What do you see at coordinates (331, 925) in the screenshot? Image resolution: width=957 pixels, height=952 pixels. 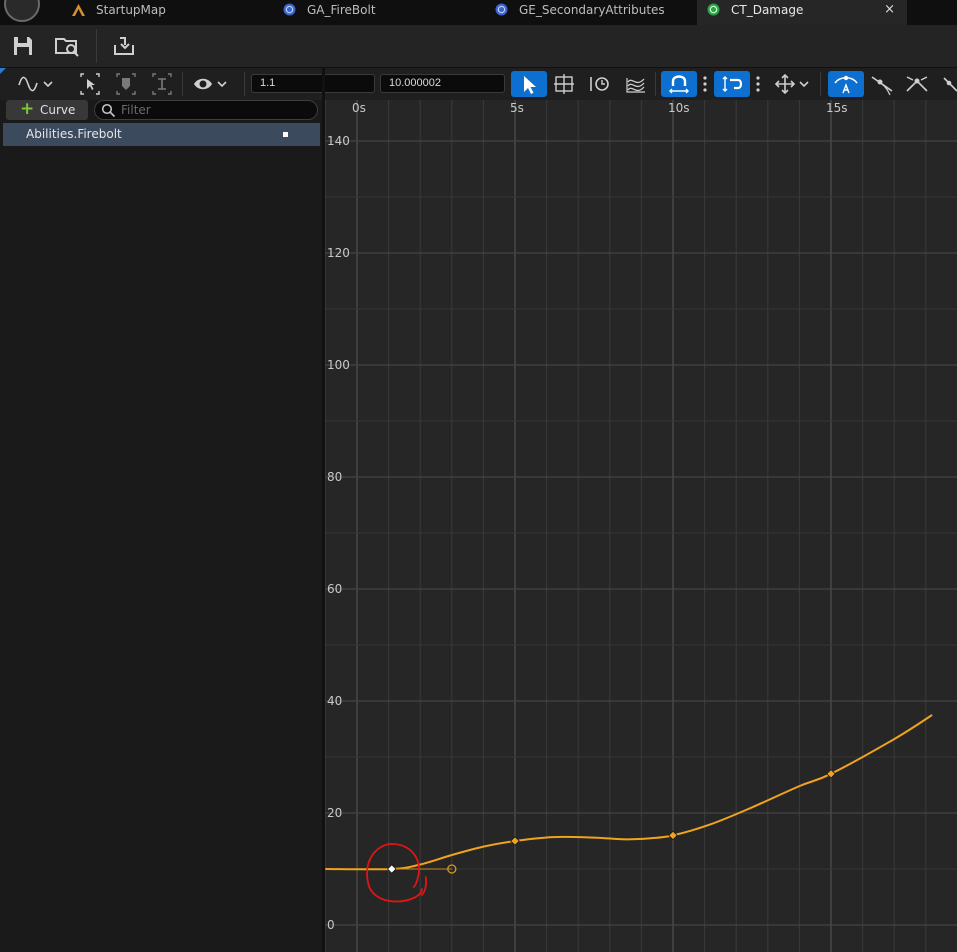 I see `value-tick-label: 0` at bounding box center [331, 925].